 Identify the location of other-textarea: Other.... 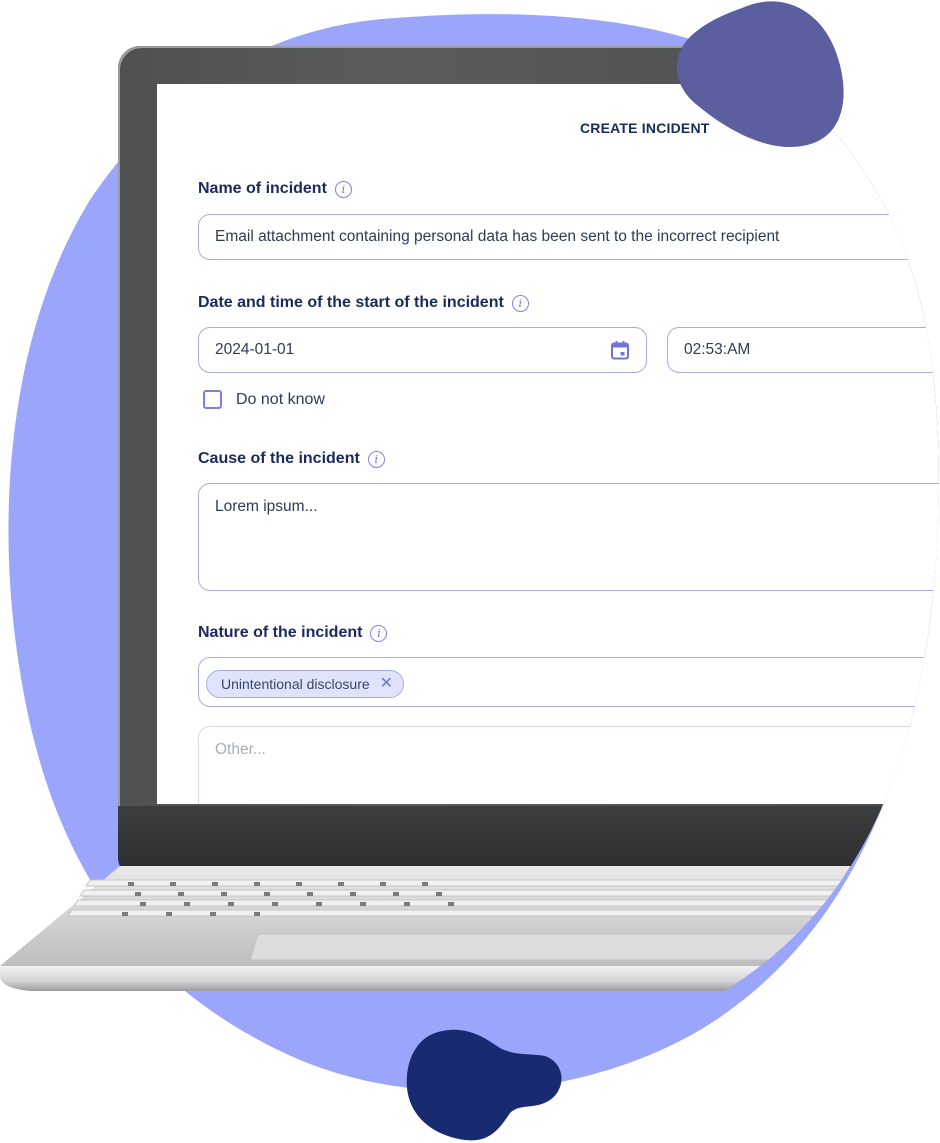
(569, 765).